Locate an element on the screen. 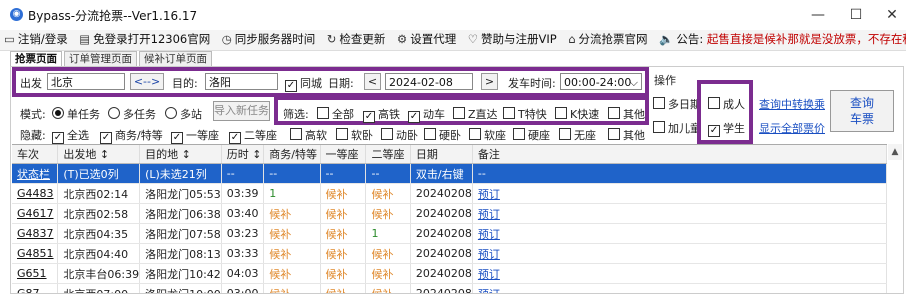  to-station-input: 洛阳 is located at coordinates (241, 81).